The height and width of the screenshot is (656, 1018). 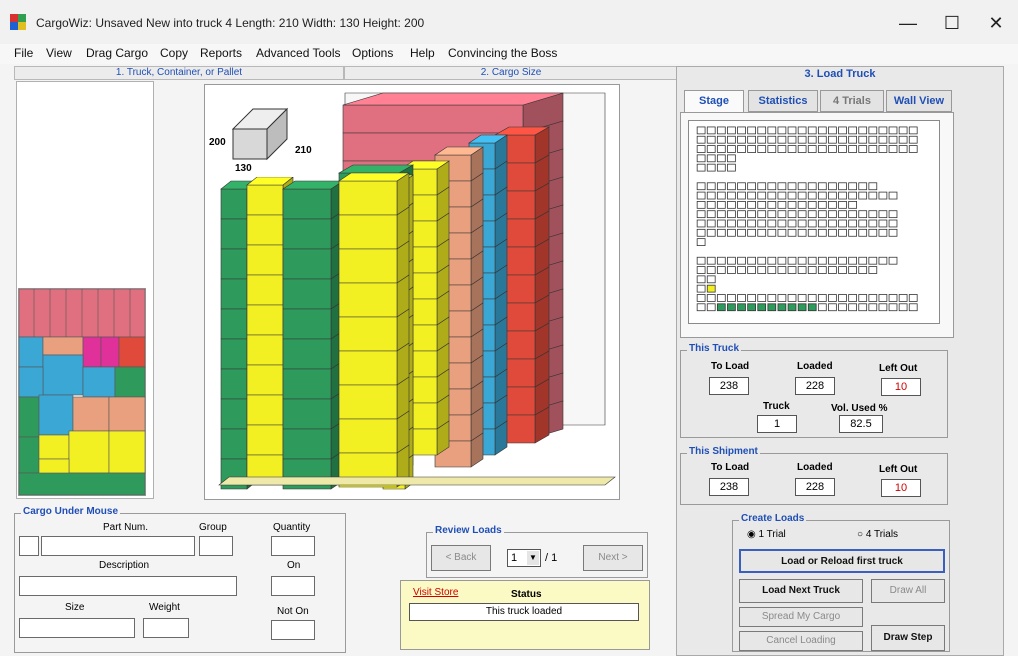 I want to click on load-reload-first-truck-button: Load or Reload first truck, so click(x=842, y=561).